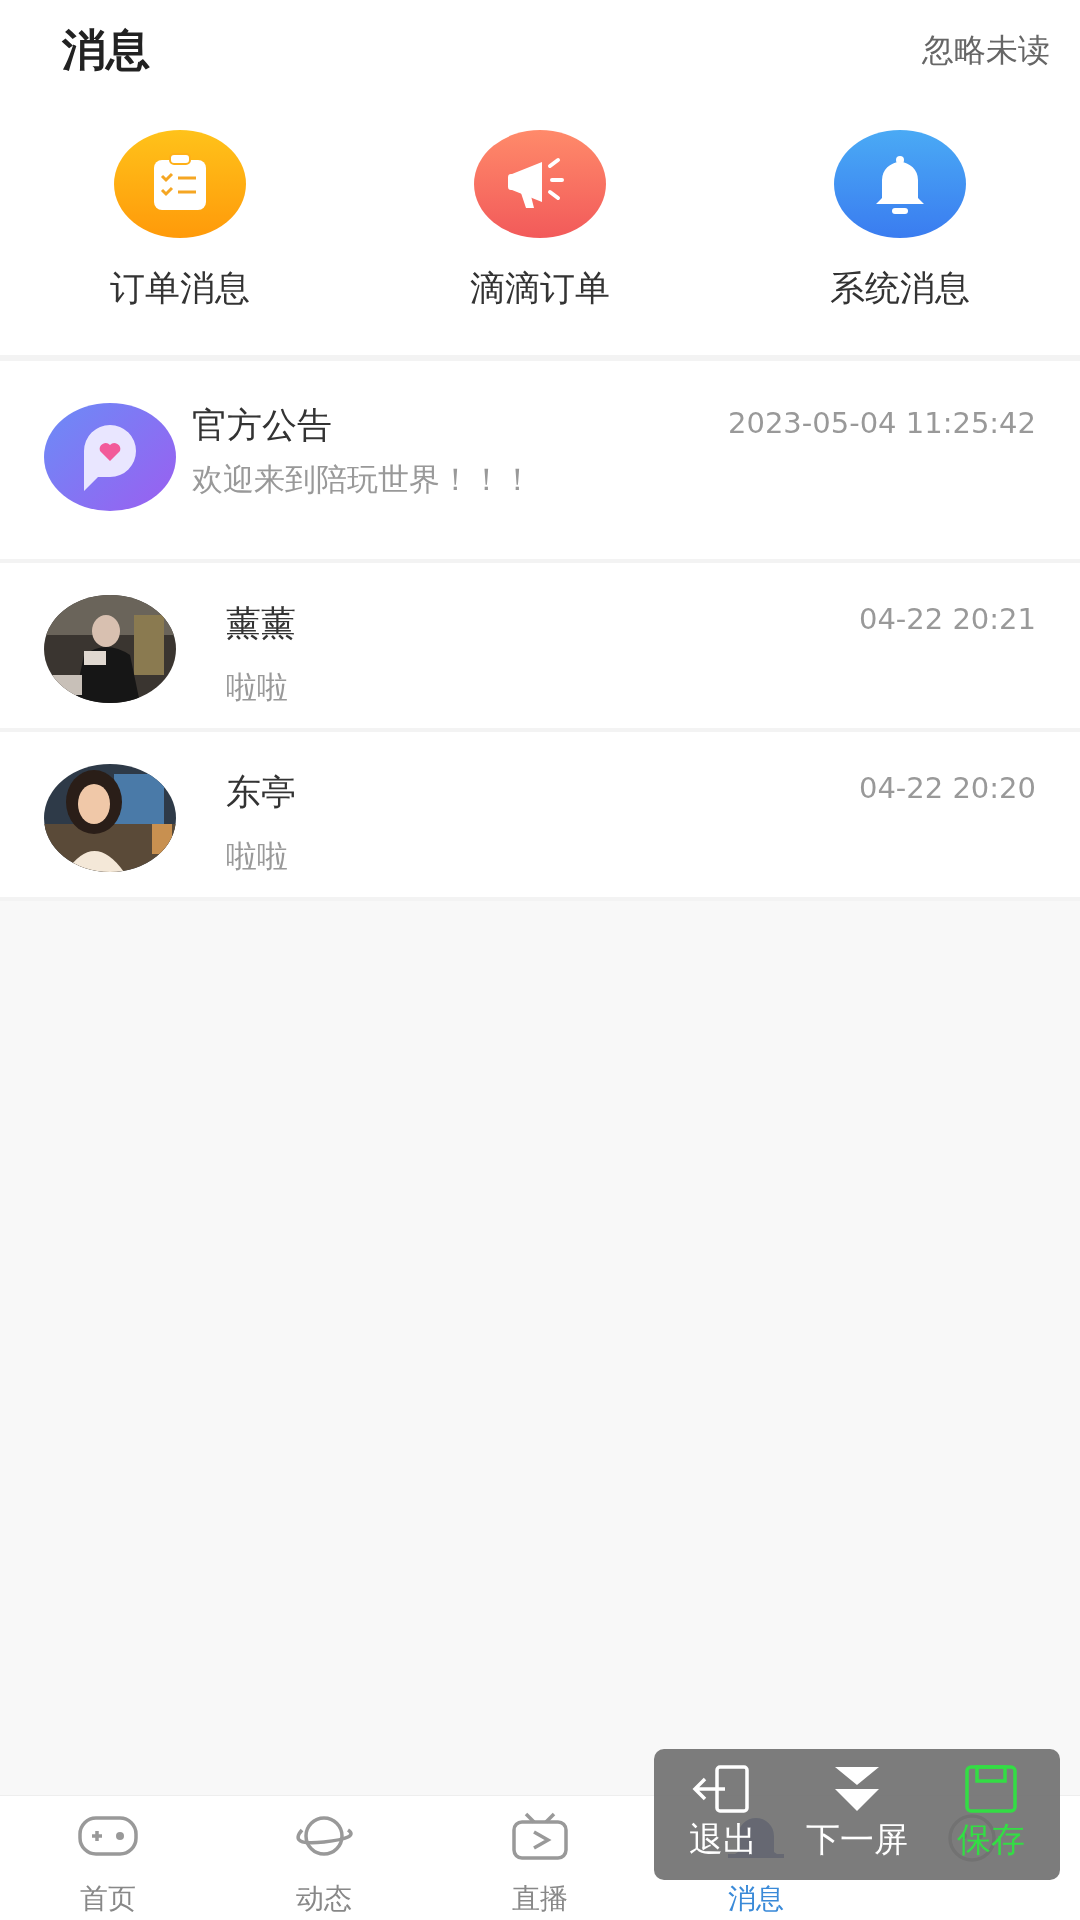 Image resolution: width=1080 pixels, height=1920 pixels. I want to click on message-preview: 欢迎来到陪玩世界！！！, so click(363, 479).